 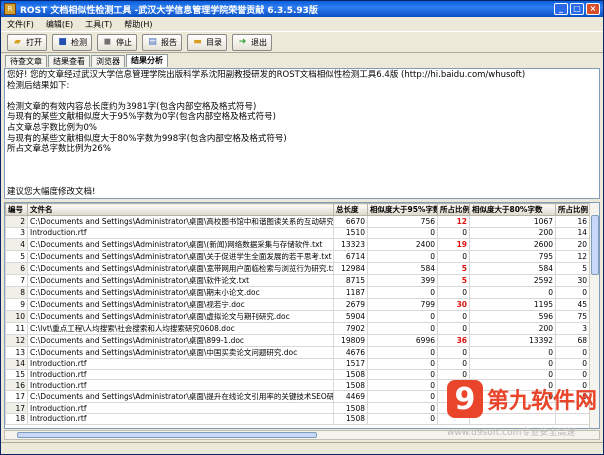 What do you see at coordinates (10, 9) in the screenshot?
I see `app-icon: R` at bounding box center [10, 9].